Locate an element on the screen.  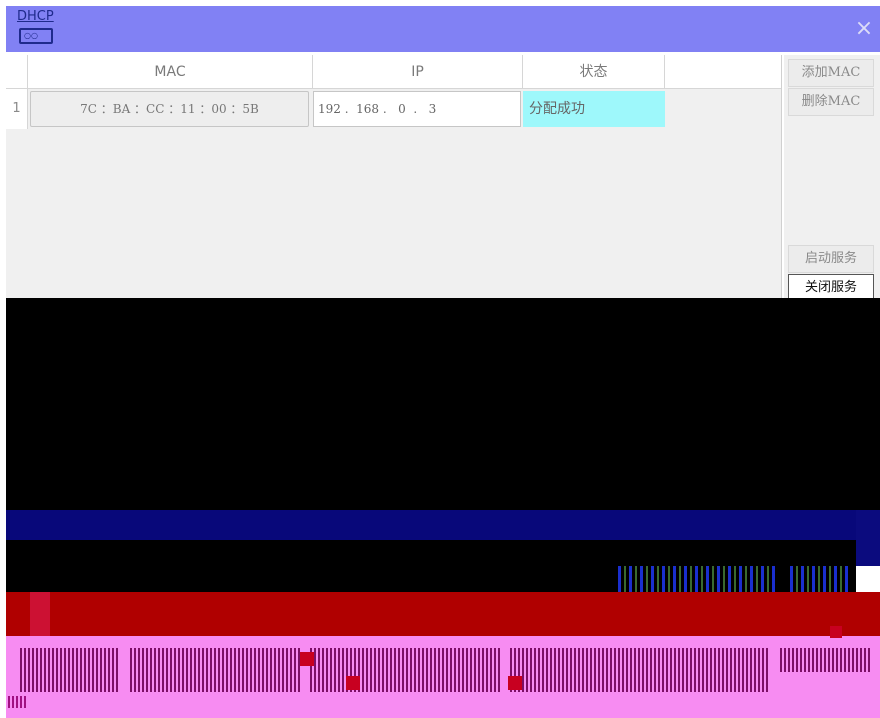
dhcp-icon: DHCP ○○ is located at coordinates (37, 29).